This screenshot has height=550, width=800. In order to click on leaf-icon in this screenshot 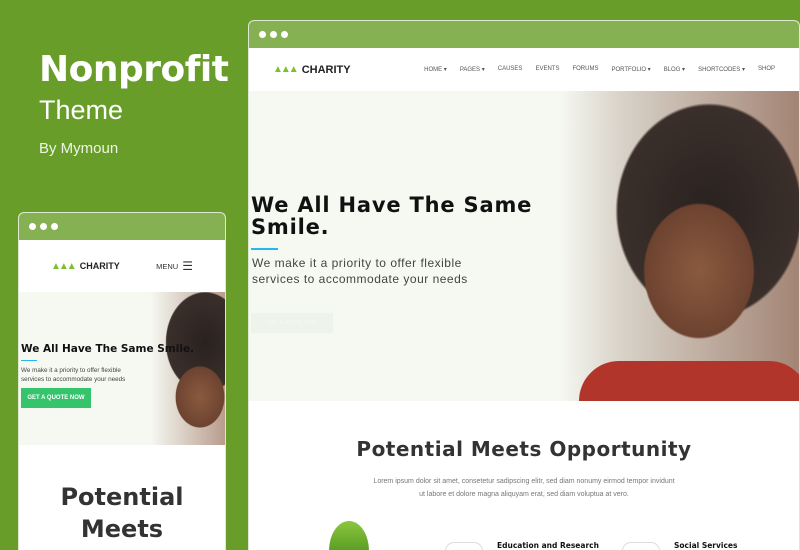, I will do `click(349, 535)`.